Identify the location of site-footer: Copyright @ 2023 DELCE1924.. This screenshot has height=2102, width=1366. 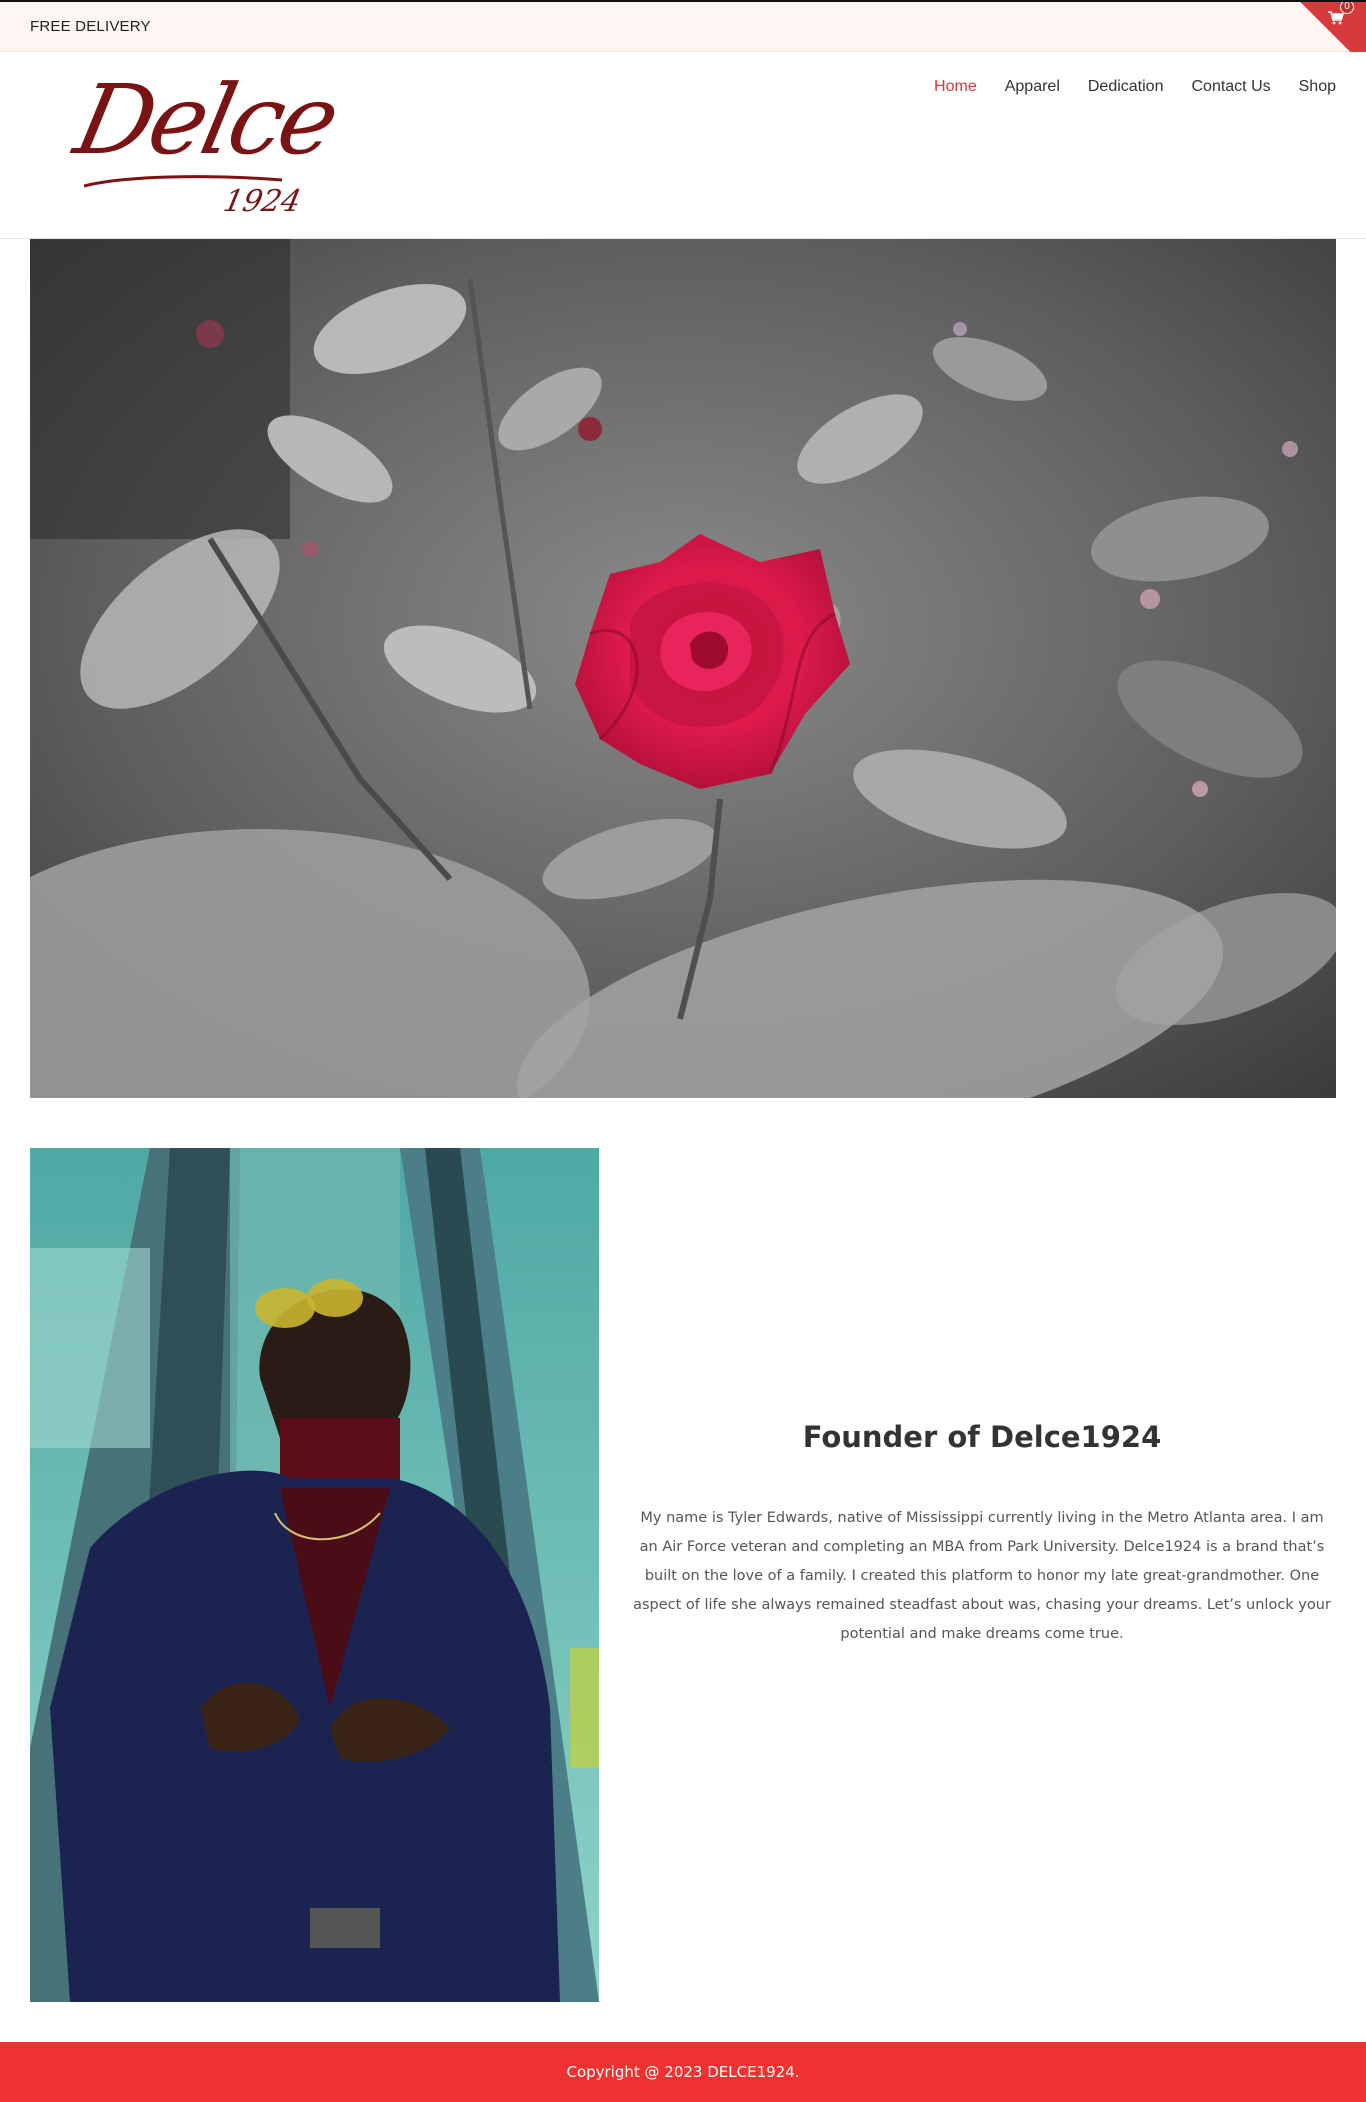
(683, 2072).